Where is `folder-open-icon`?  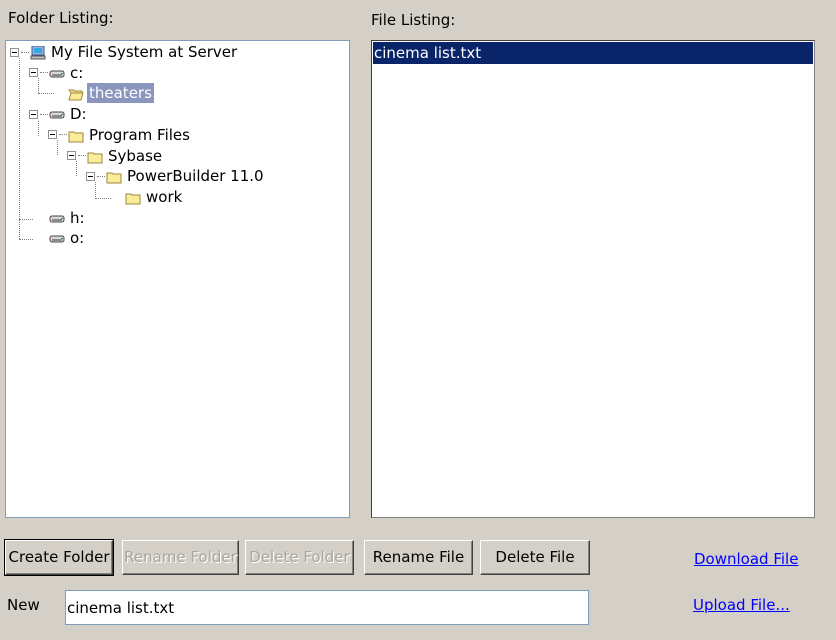 folder-open-icon is located at coordinates (76, 93).